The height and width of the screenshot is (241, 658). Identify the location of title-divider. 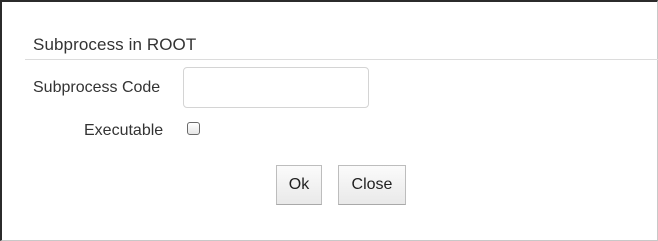
(341, 59).